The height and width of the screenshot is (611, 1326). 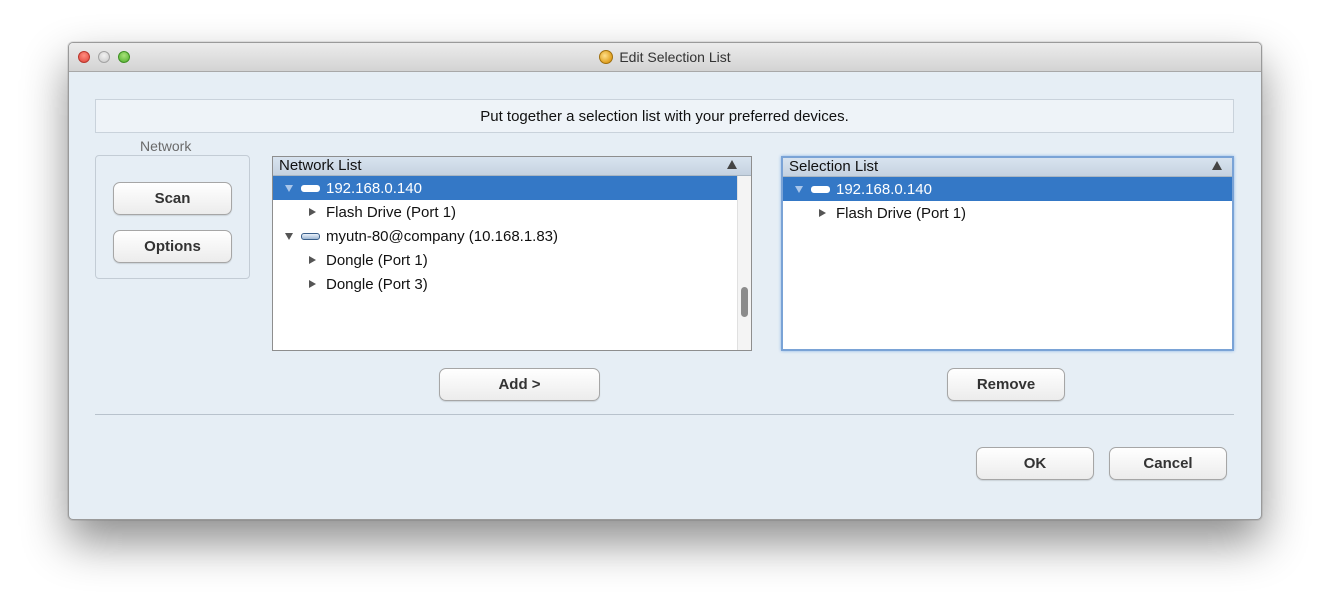 I want to click on remove-button: Remove, so click(x=1006, y=384).